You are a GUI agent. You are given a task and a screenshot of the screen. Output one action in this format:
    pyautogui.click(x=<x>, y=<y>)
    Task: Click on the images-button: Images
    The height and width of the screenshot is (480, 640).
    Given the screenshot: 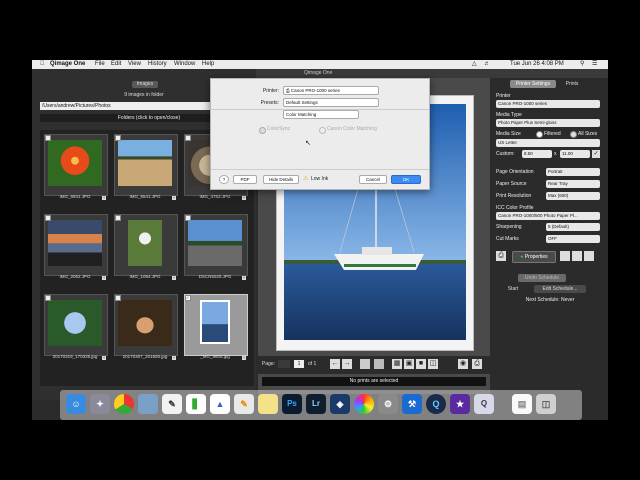 What is the action you would take?
    pyautogui.click(x=145, y=84)
    